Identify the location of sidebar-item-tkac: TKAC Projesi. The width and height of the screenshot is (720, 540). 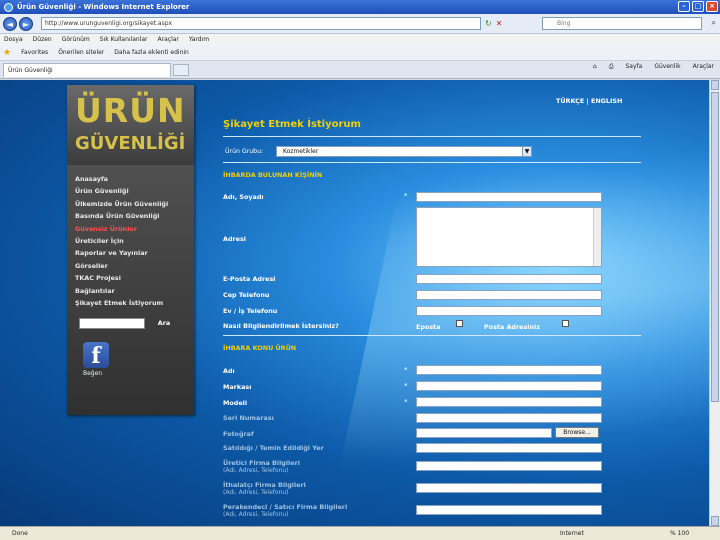
(132, 280).